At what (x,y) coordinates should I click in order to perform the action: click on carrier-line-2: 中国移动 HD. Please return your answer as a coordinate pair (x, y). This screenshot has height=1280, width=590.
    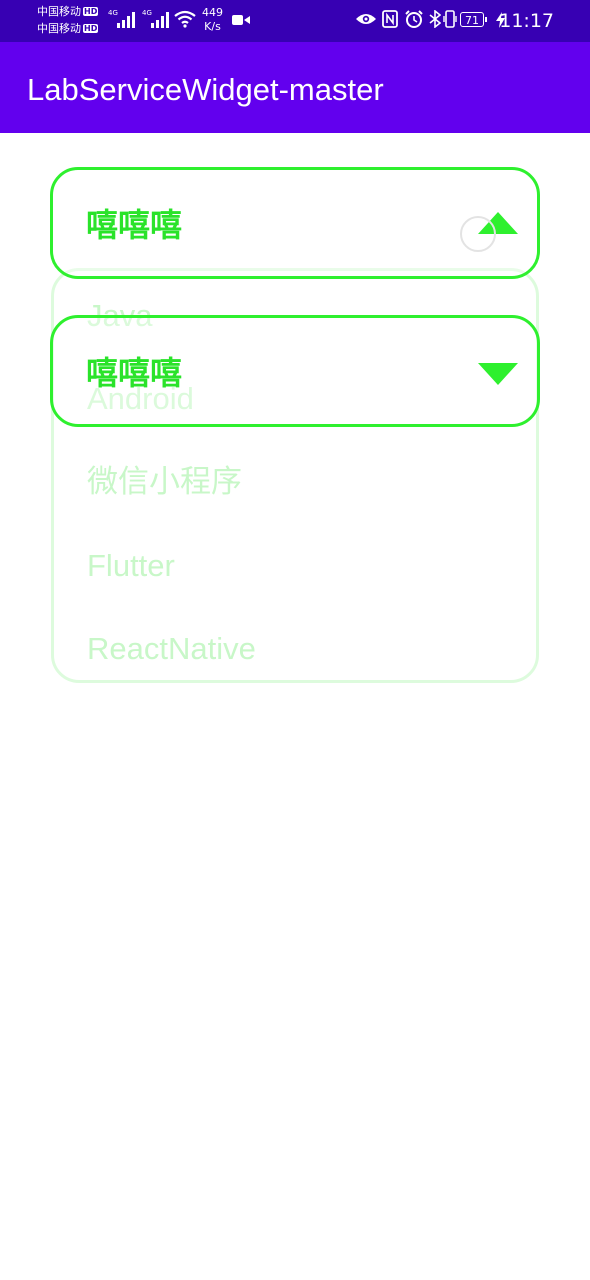
    Looking at the image, I should click on (68, 28).